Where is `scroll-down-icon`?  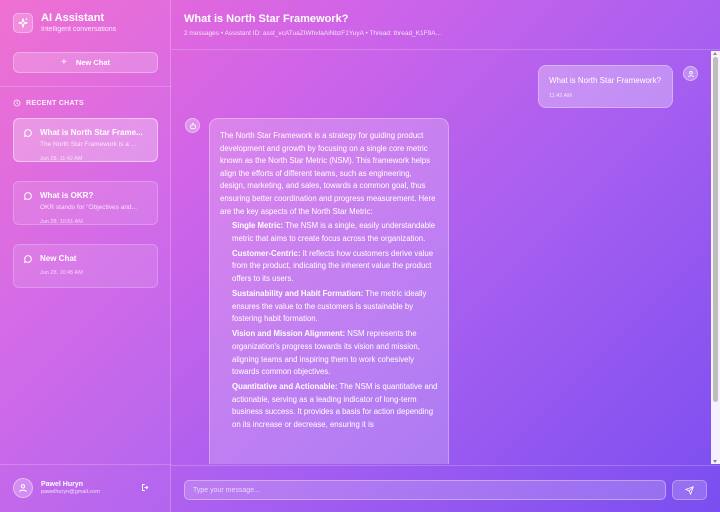 scroll-down-icon is located at coordinates (715, 461).